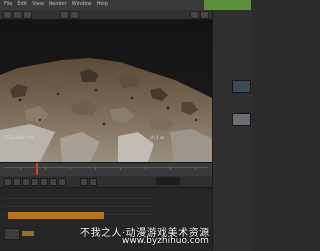 This screenshot has width=320, height=251. What do you see at coordinates (53, 182) in the screenshot?
I see `step-forward-button` at bounding box center [53, 182].